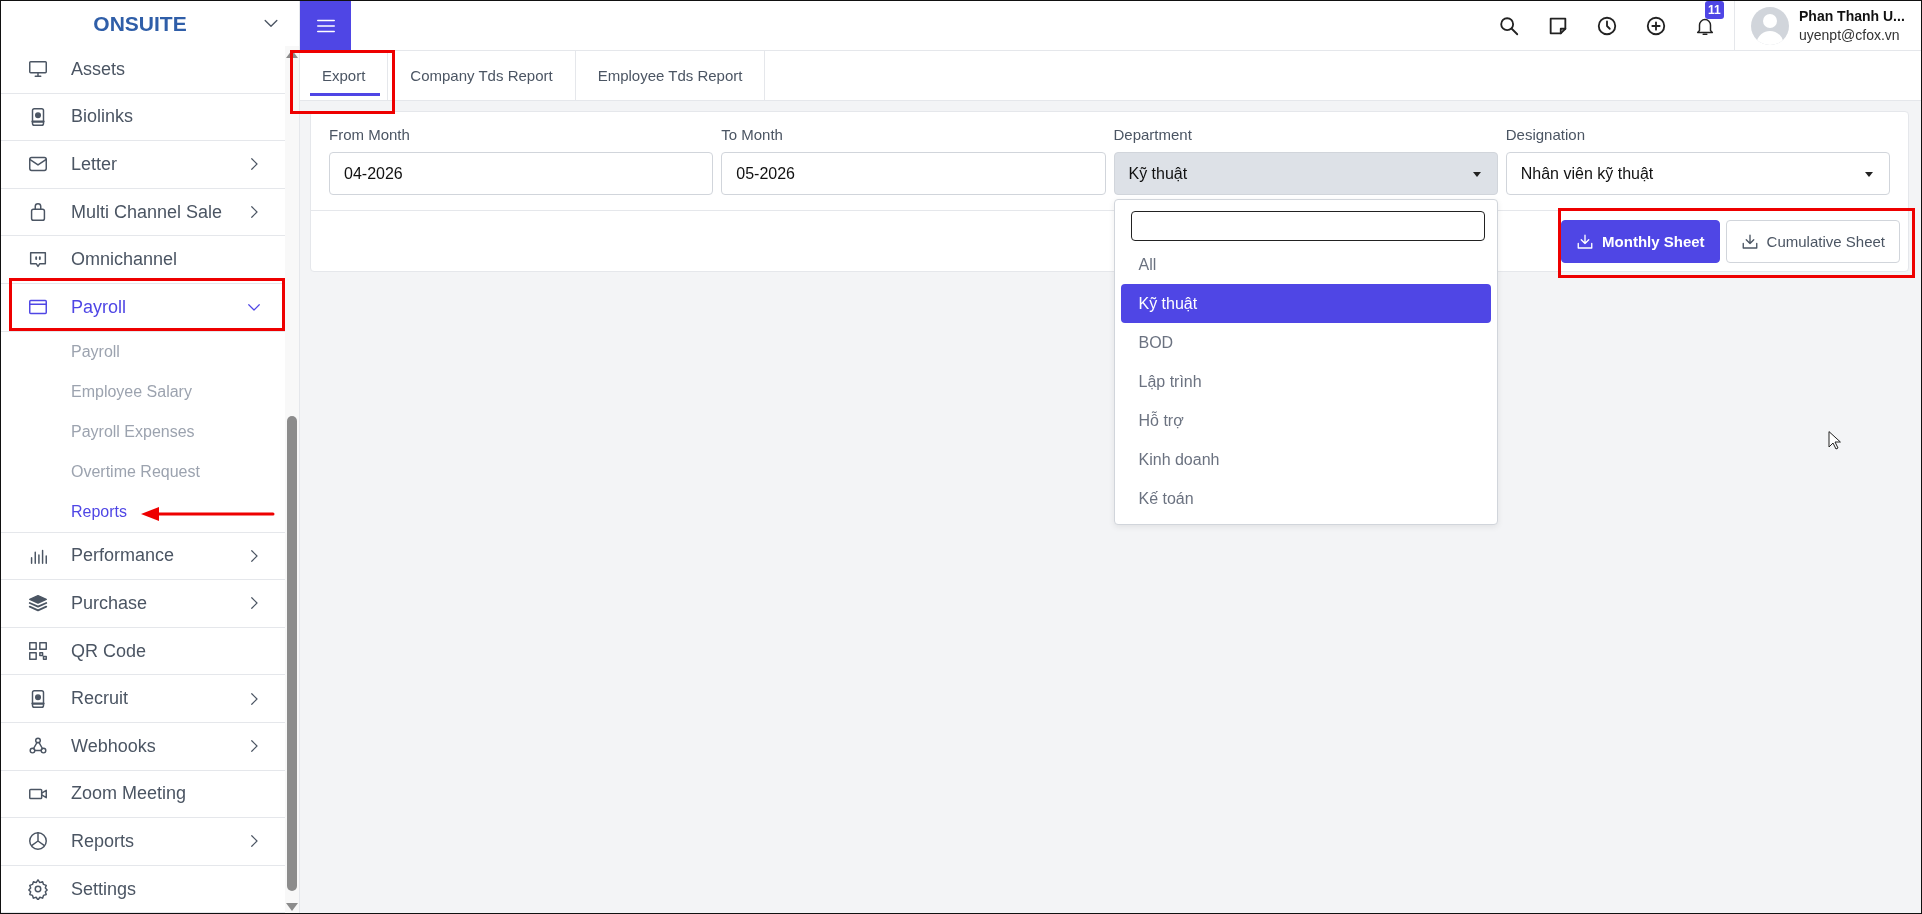 The width and height of the screenshot is (1922, 914). Describe the element at coordinates (38, 841) in the screenshot. I see `pie-chart-icon` at that location.